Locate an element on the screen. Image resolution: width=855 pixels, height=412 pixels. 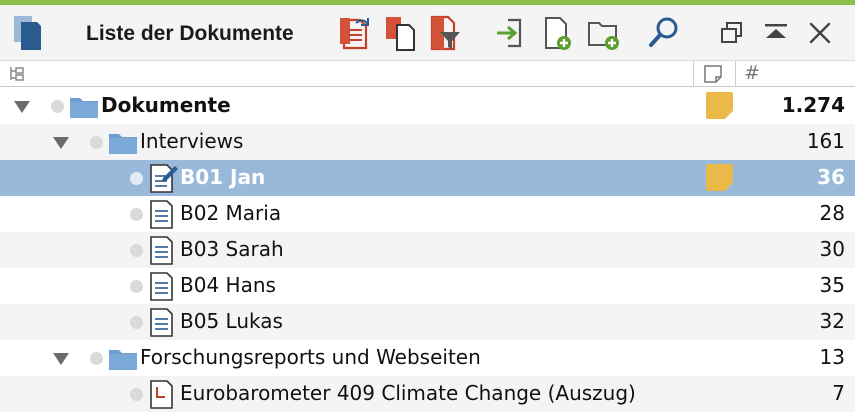
undock-window-icon is located at coordinates (732, 33).